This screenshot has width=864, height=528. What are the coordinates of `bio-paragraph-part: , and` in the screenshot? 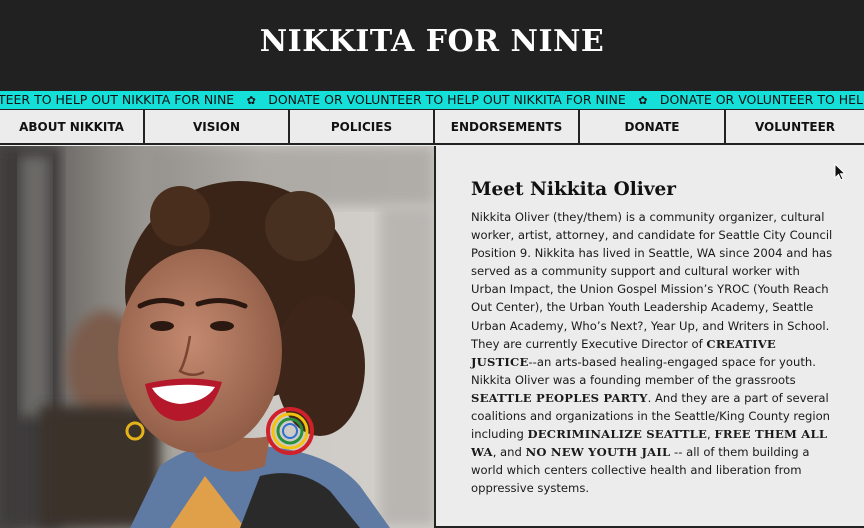 It's located at (509, 452).